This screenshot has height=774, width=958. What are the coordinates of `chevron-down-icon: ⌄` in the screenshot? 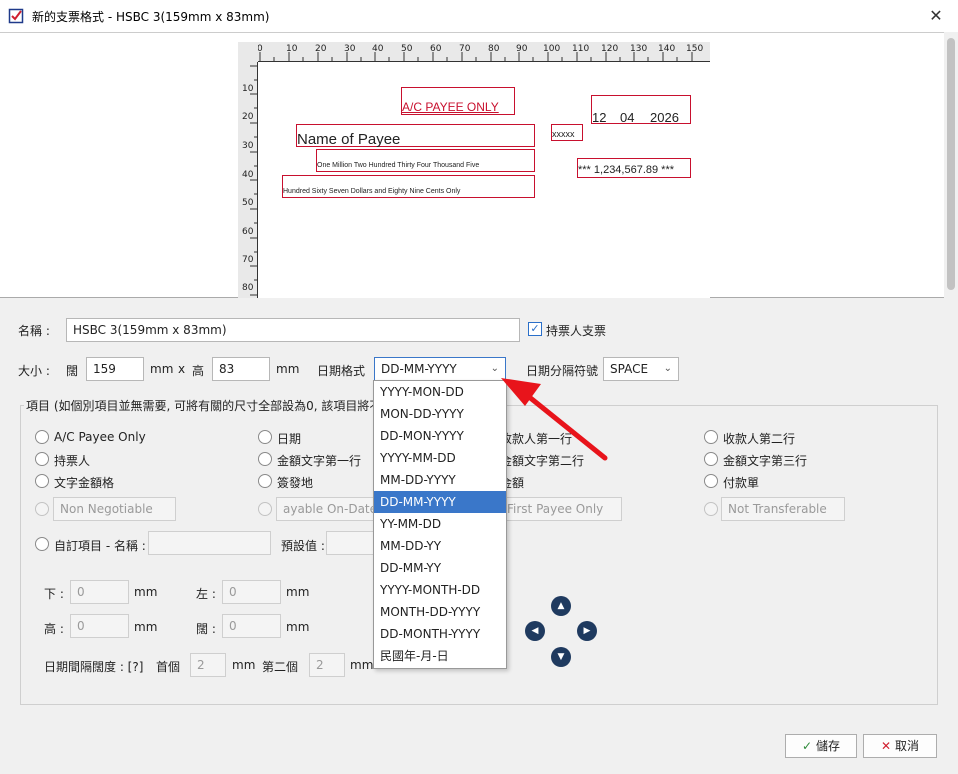 It's located at (667, 368).